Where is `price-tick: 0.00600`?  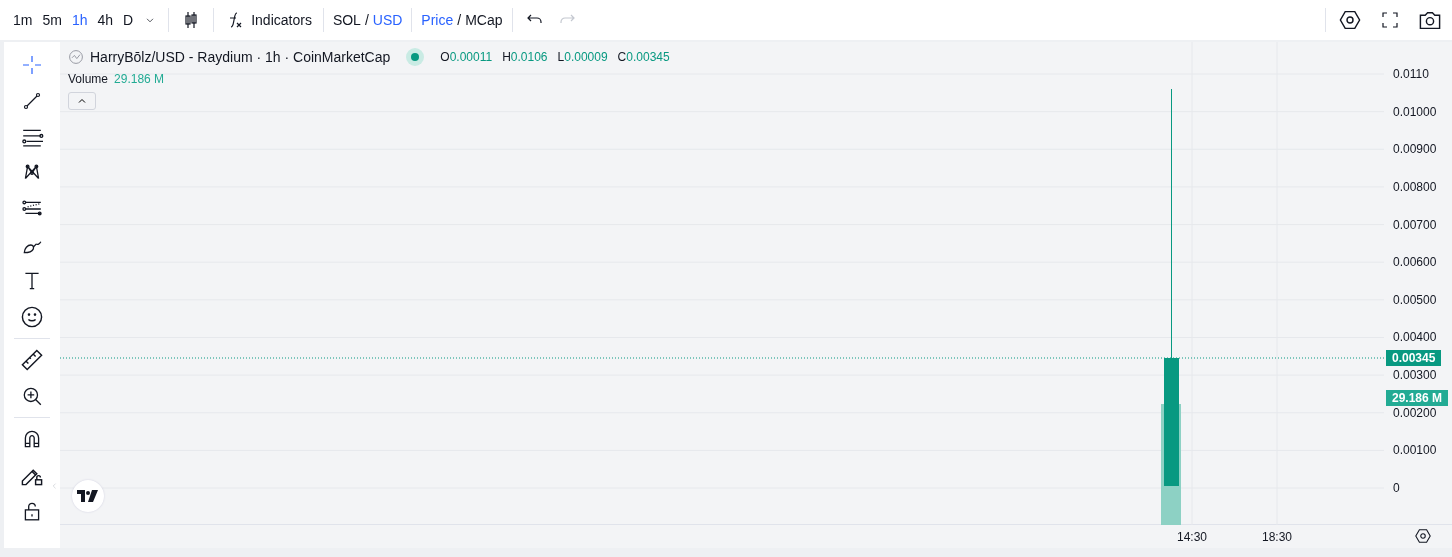
price-tick: 0.00600 is located at coordinates (1415, 262).